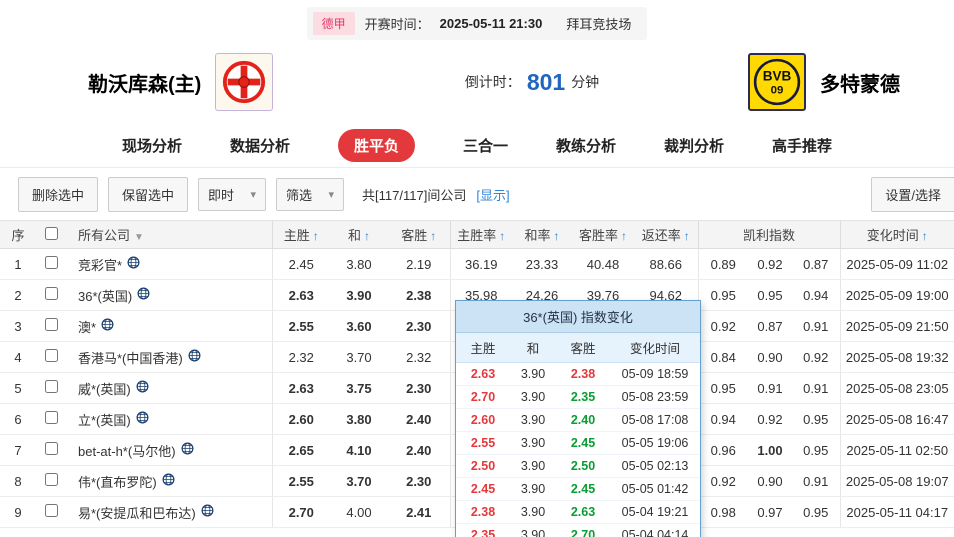  I want to click on company-name: 36*(英国), so click(105, 296).